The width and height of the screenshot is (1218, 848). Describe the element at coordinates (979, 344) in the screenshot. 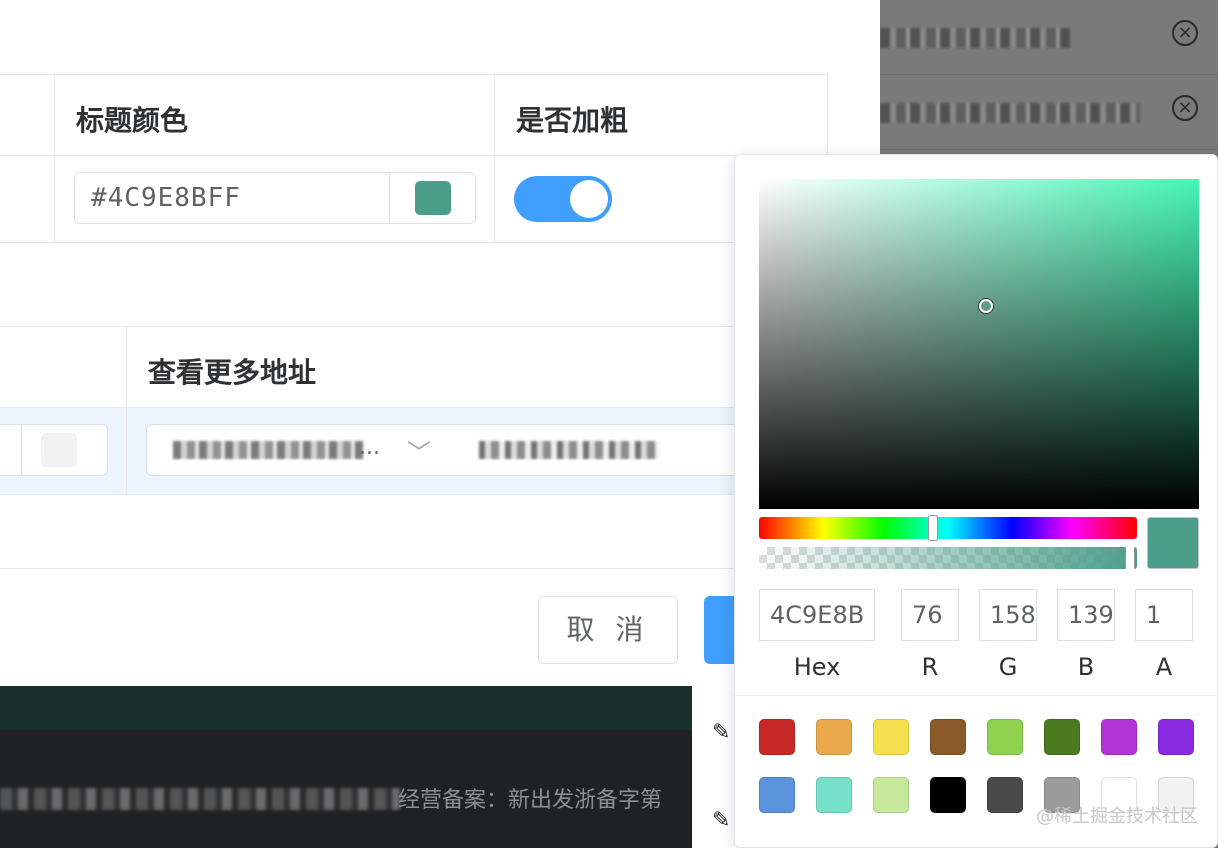

I see `saturation-value-panel` at that location.